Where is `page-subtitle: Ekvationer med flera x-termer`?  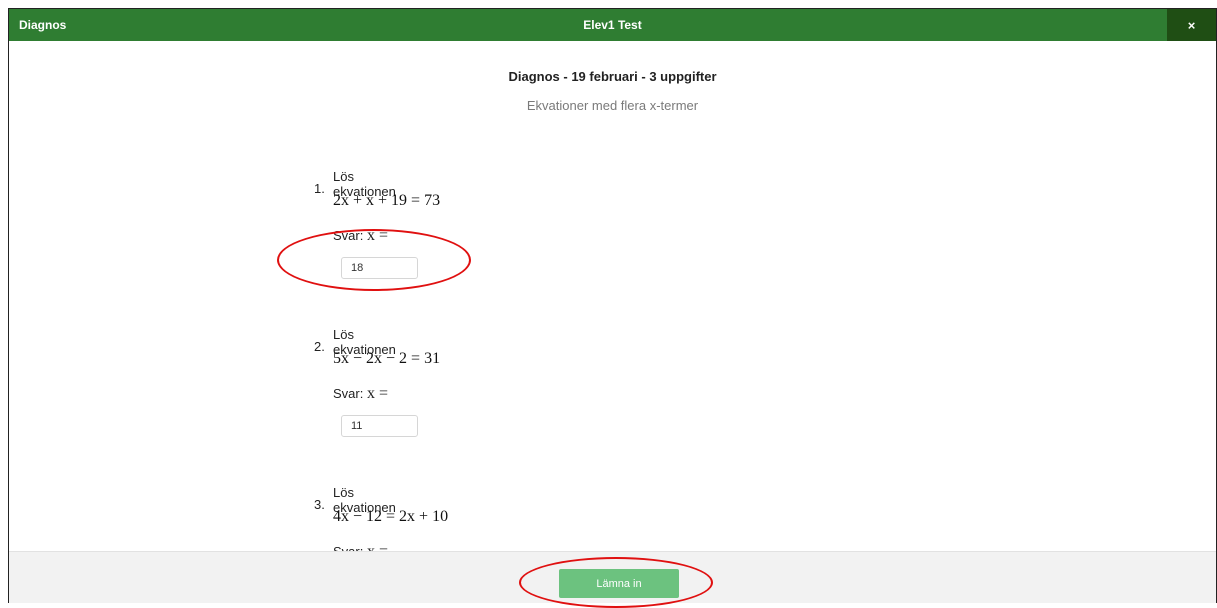 page-subtitle: Ekvationer med flera x-termer is located at coordinates (612, 105).